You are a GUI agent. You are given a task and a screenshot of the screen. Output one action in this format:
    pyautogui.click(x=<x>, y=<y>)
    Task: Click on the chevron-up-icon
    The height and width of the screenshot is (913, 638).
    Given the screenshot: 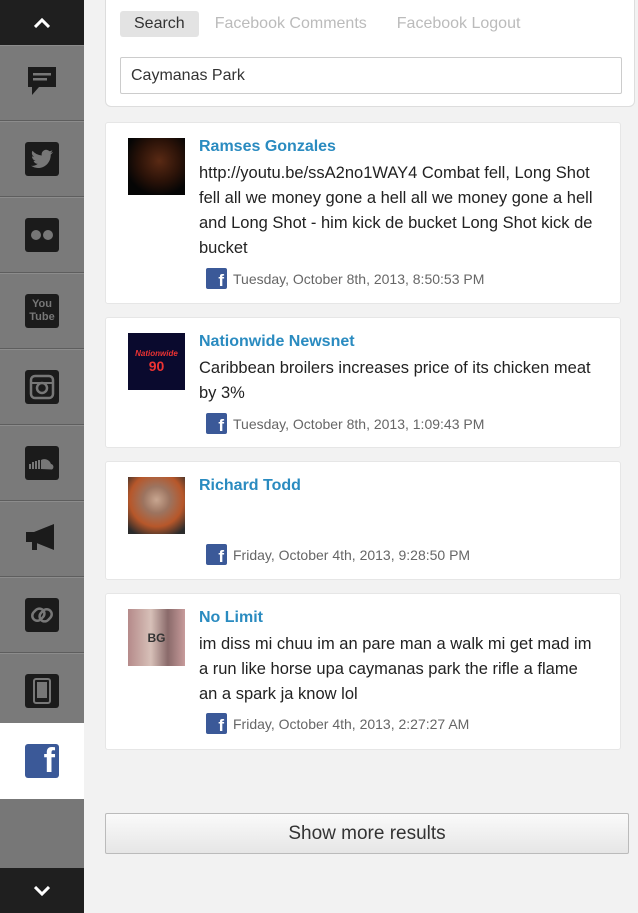 What is the action you would take?
    pyautogui.click(x=42, y=22)
    